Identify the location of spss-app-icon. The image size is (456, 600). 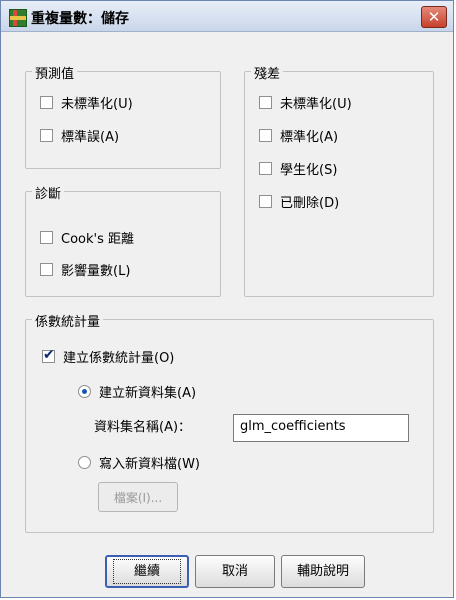
(18, 18).